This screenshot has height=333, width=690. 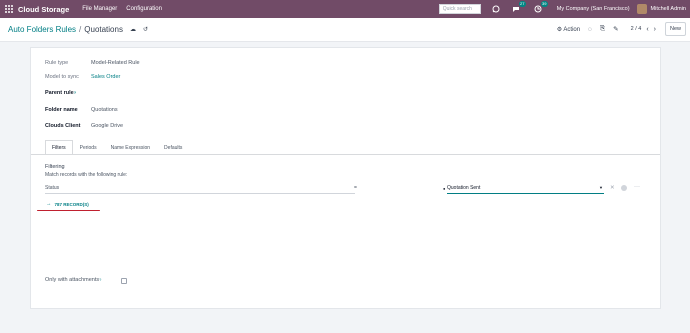 I want to click on chevron-down-icon: ▼, so click(x=601, y=187).